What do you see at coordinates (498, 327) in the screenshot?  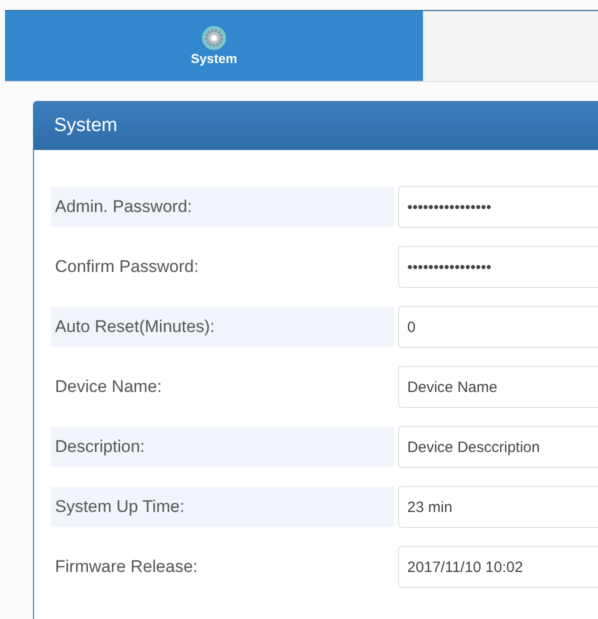 I see `input-field: 0` at bounding box center [498, 327].